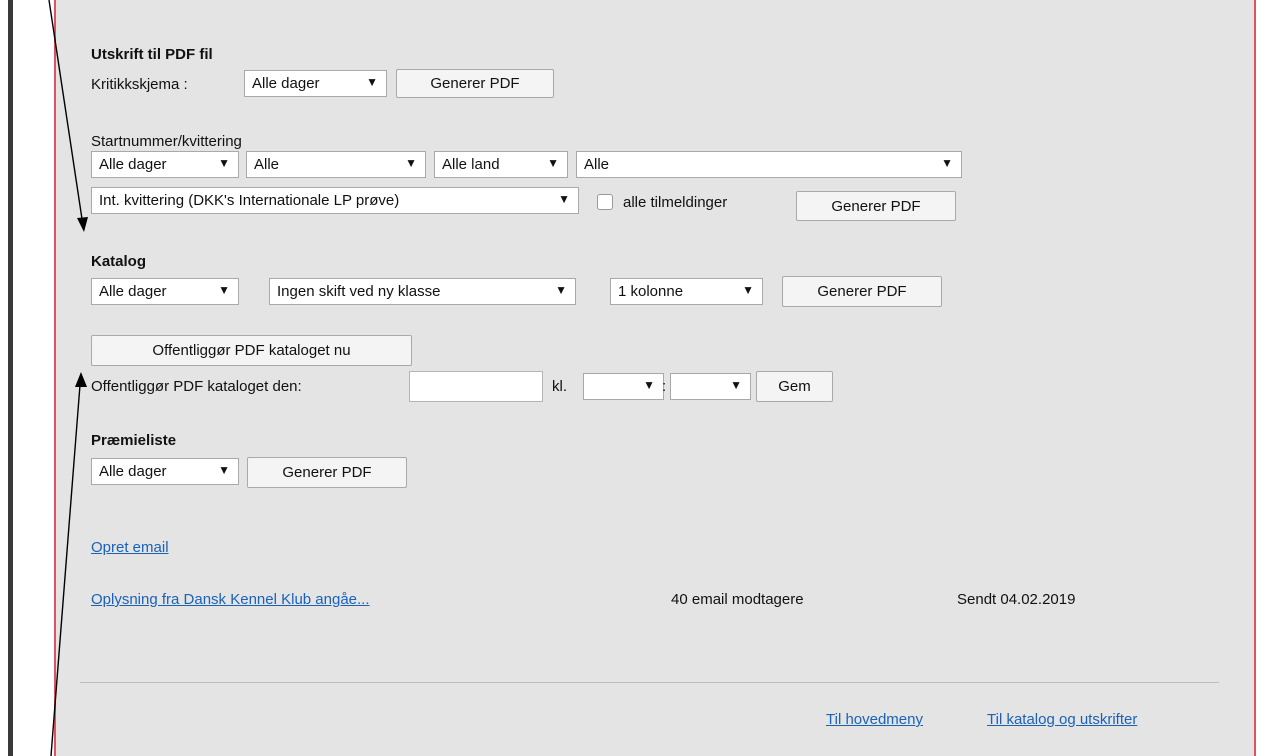 This screenshot has height=756, width=1267. Describe the element at coordinates (152, 54) in the screenshot. I see `pdf-section-heading: Utskrift til PDF fil` at that location.